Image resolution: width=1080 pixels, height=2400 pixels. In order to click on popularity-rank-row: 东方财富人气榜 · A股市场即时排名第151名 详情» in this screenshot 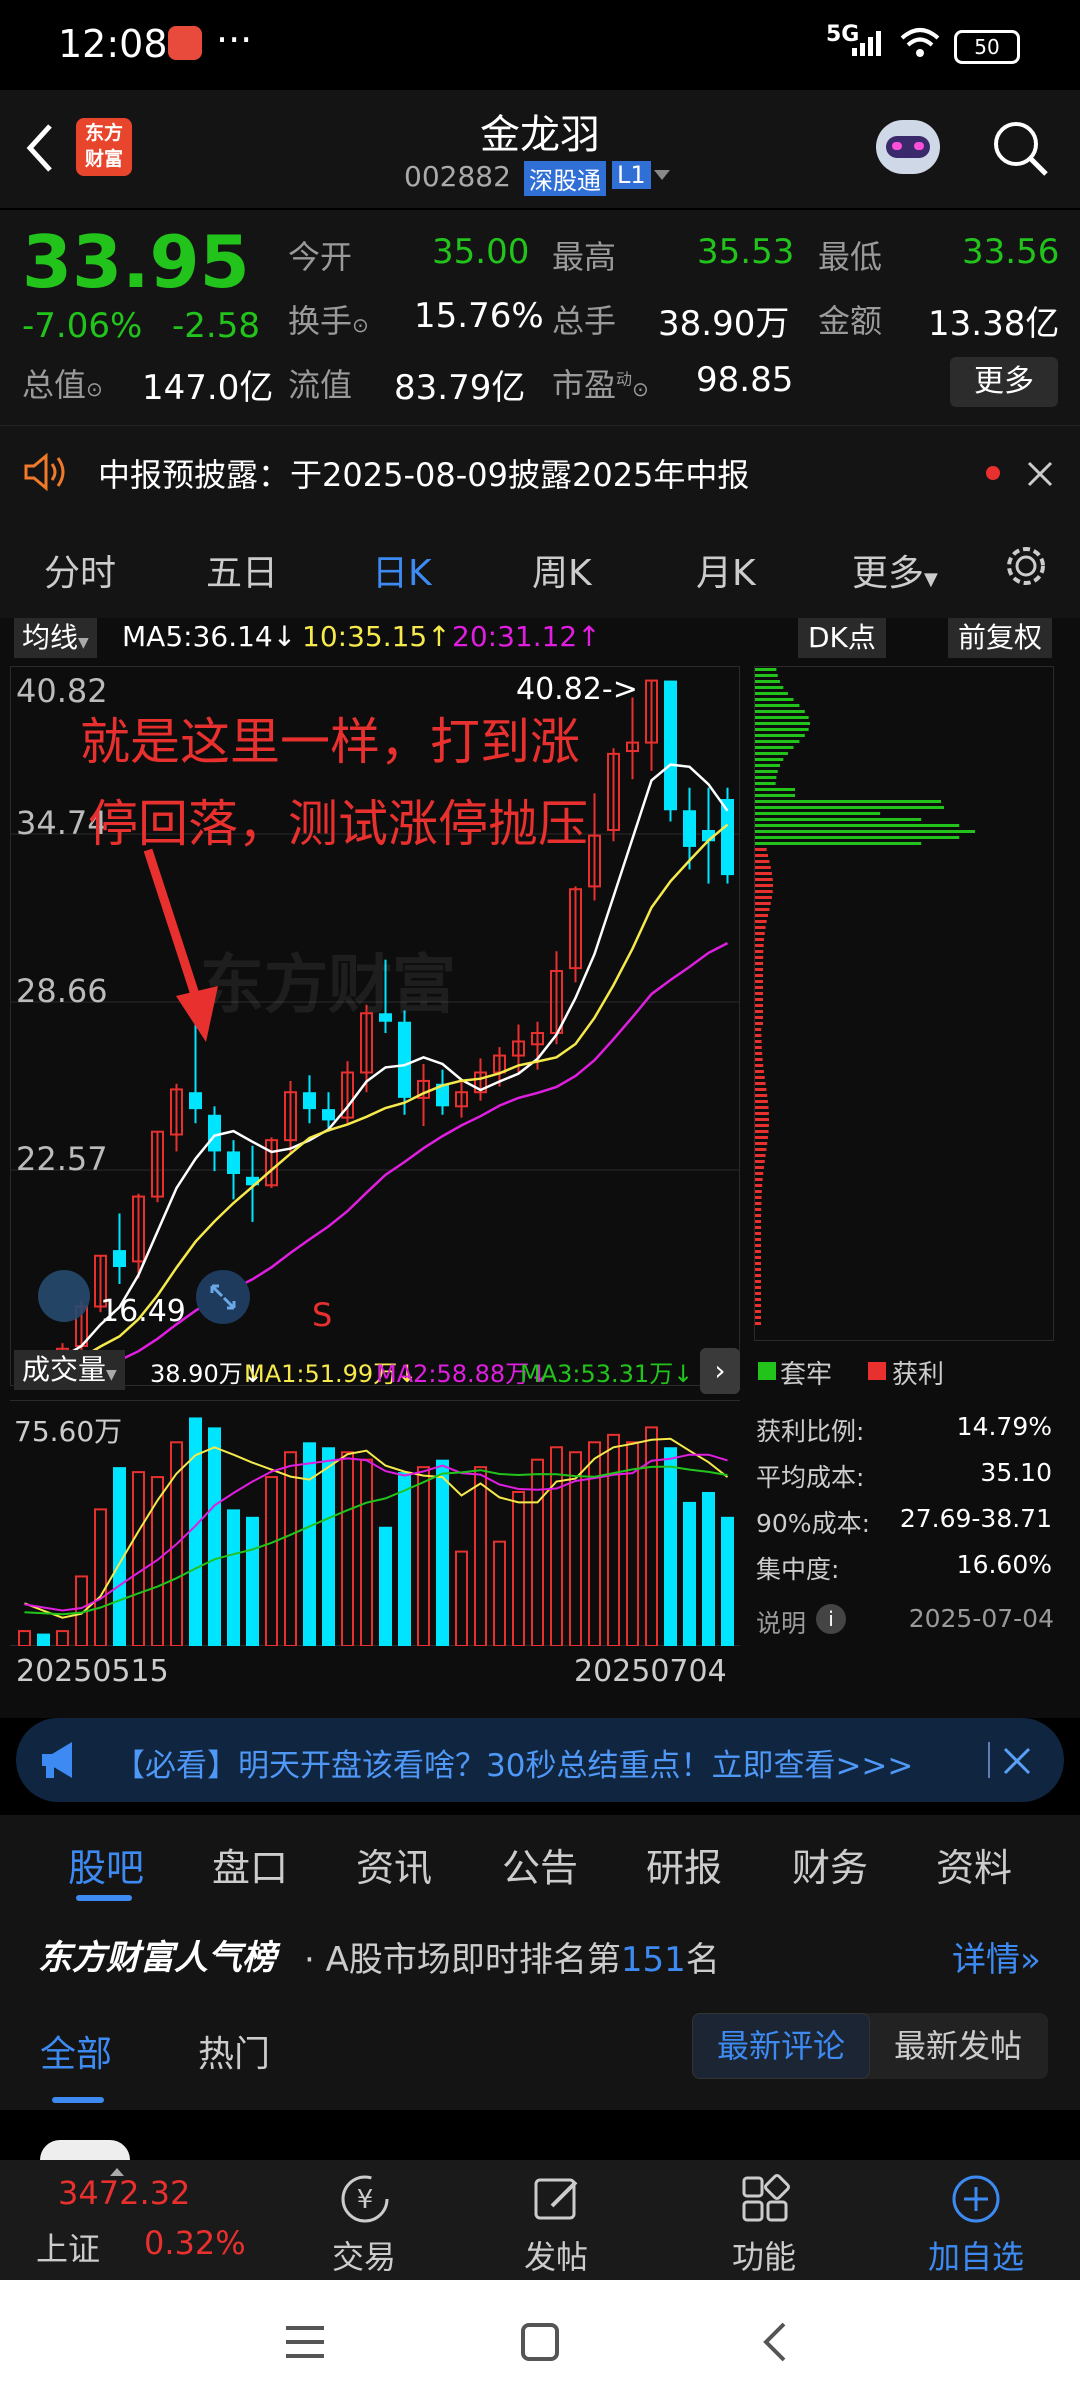, I will do `click(540, 1952)`.